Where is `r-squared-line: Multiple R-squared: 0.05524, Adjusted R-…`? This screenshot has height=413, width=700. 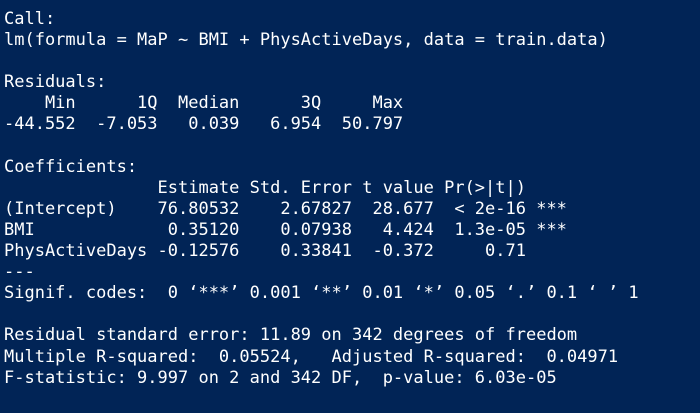
r-squared-line: Multiple R-squared: 0.05524, Adjusted R-… is located at coordinates (316, 356).